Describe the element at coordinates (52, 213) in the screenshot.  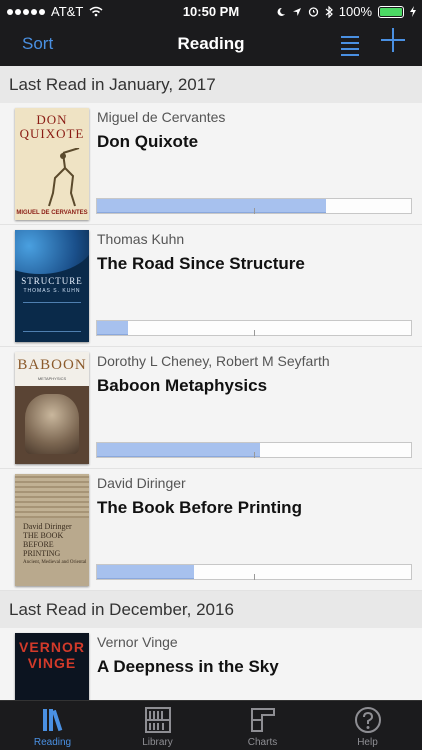
I see `cover-text: MIGUEL DE CERVANTES` at that location.